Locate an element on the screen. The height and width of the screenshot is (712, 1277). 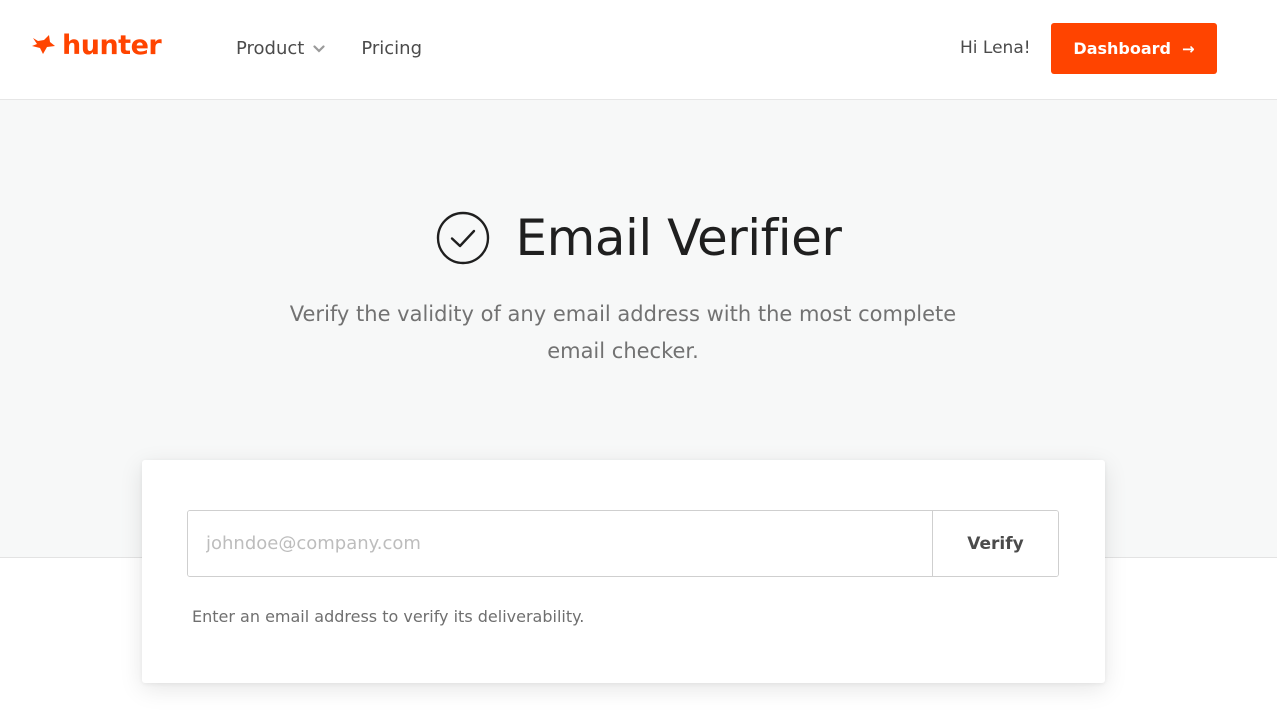
main-nav: Product Pricing is located at coordinates (329, 49).